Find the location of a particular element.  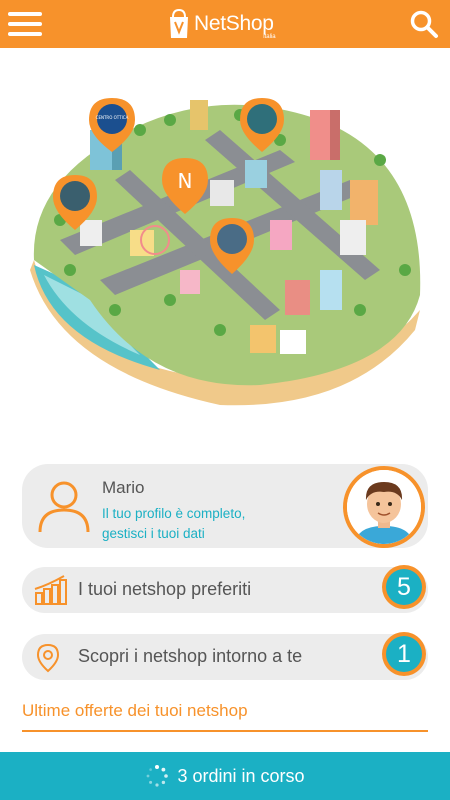

avatar is located at coordinates (384, 507).